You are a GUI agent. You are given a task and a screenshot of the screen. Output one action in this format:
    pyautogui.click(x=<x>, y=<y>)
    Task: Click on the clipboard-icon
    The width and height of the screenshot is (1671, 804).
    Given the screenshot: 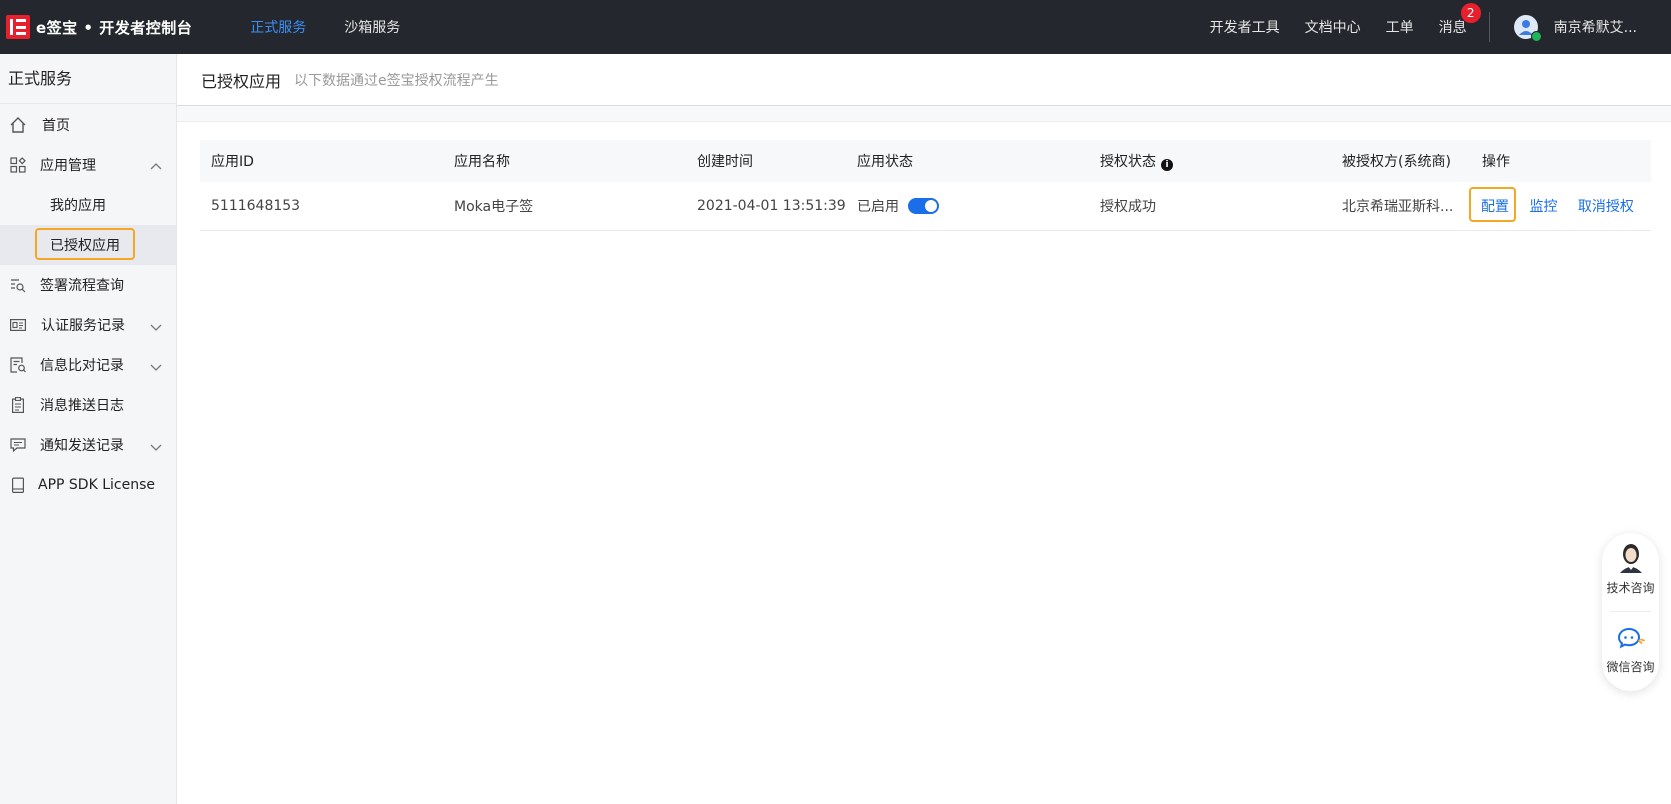 What is the action you would take?
    pyautogui.click(x=18, y=405)
    